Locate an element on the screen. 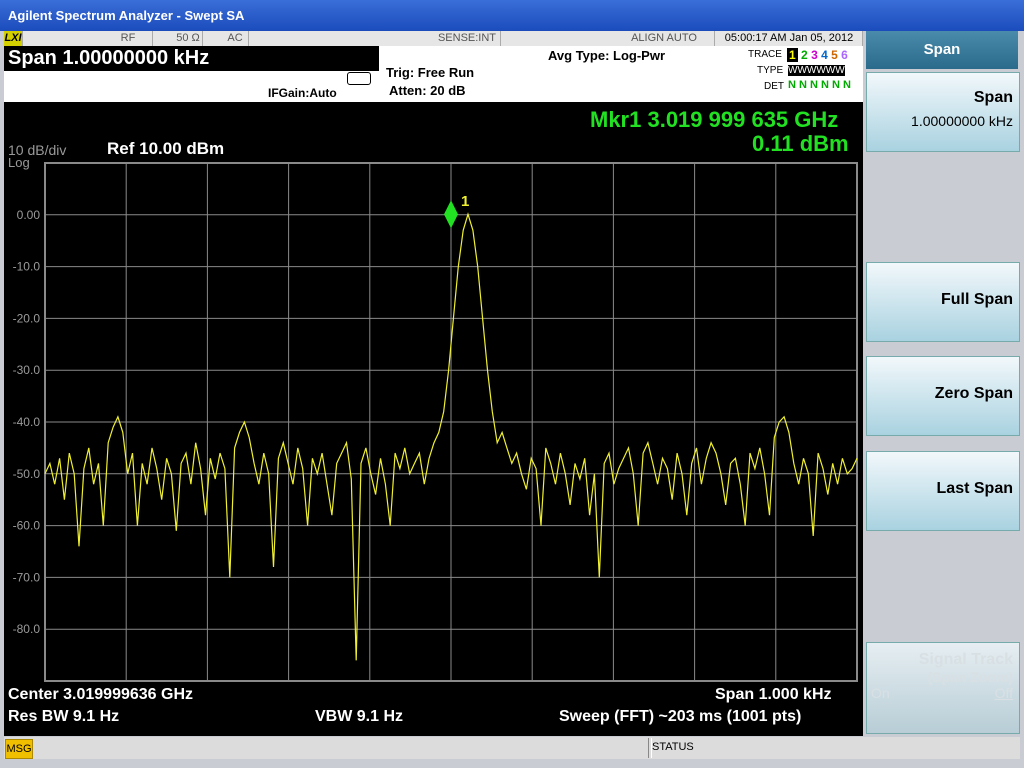 The image size is (1024, 768). y-tick-label: -80.0 is located at coordinates (27, 629).